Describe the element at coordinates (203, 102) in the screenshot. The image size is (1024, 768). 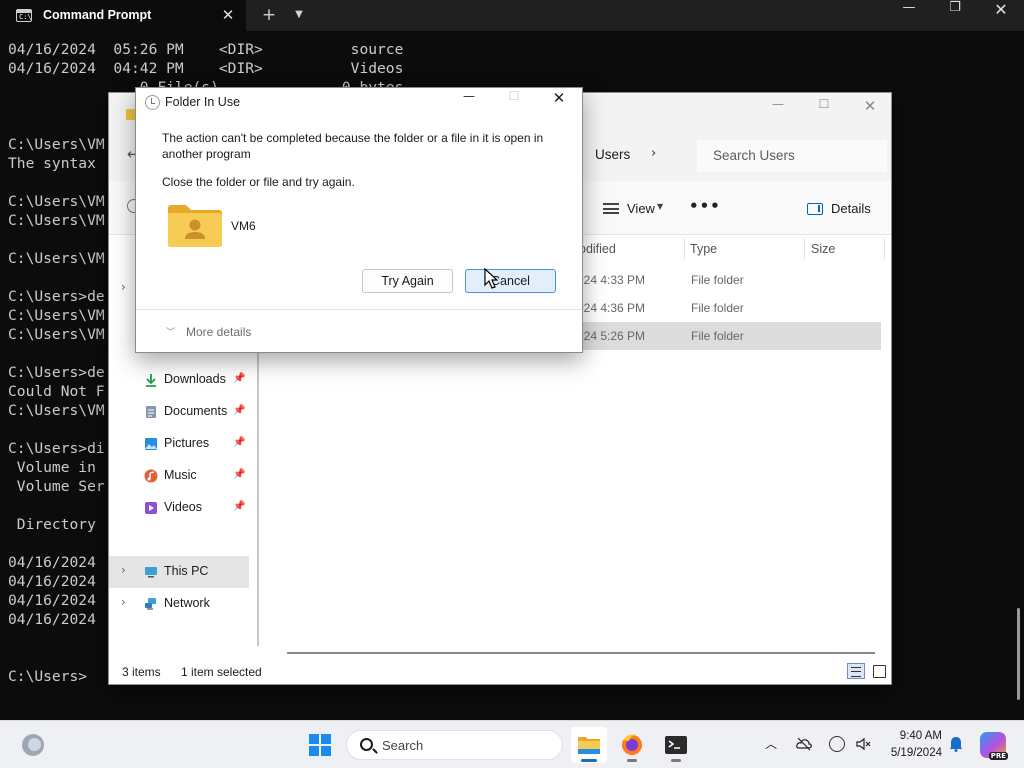
I see `dialog-title: Folder In Use` at that location.